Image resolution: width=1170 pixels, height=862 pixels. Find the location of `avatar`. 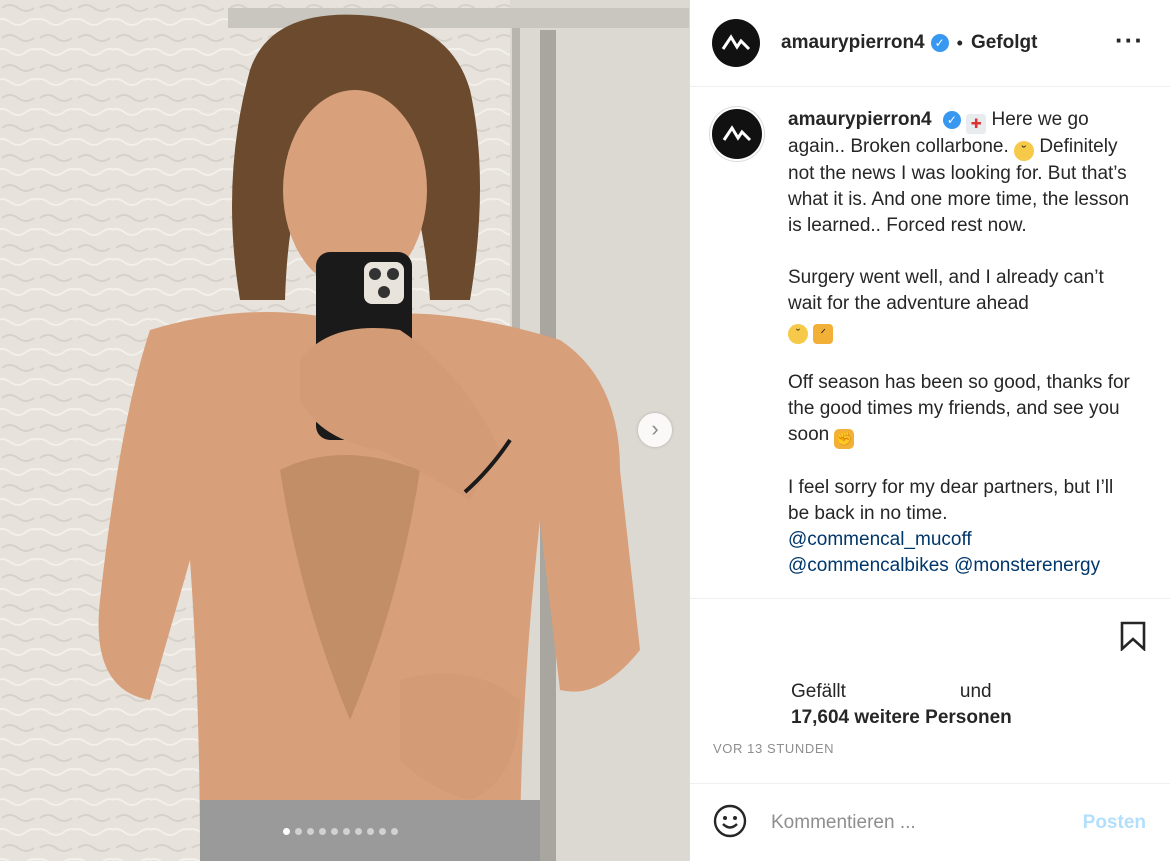

avatar is located at coordinates (736, 43).